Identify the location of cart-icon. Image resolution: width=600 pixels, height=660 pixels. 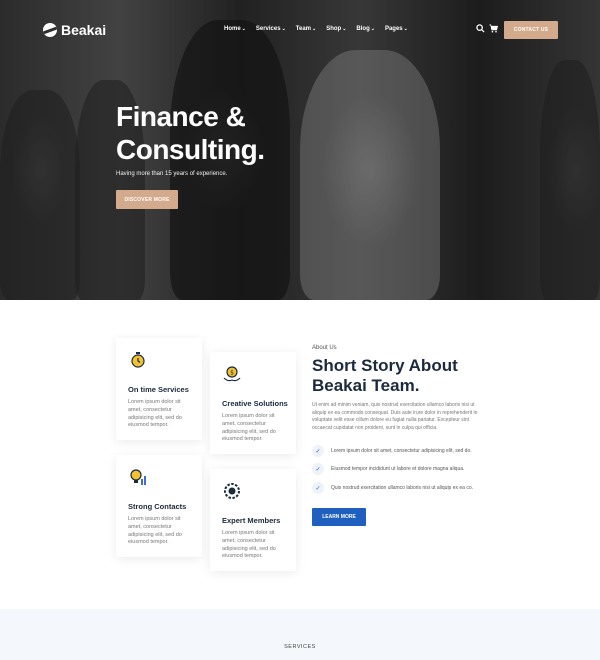
(493, 28).